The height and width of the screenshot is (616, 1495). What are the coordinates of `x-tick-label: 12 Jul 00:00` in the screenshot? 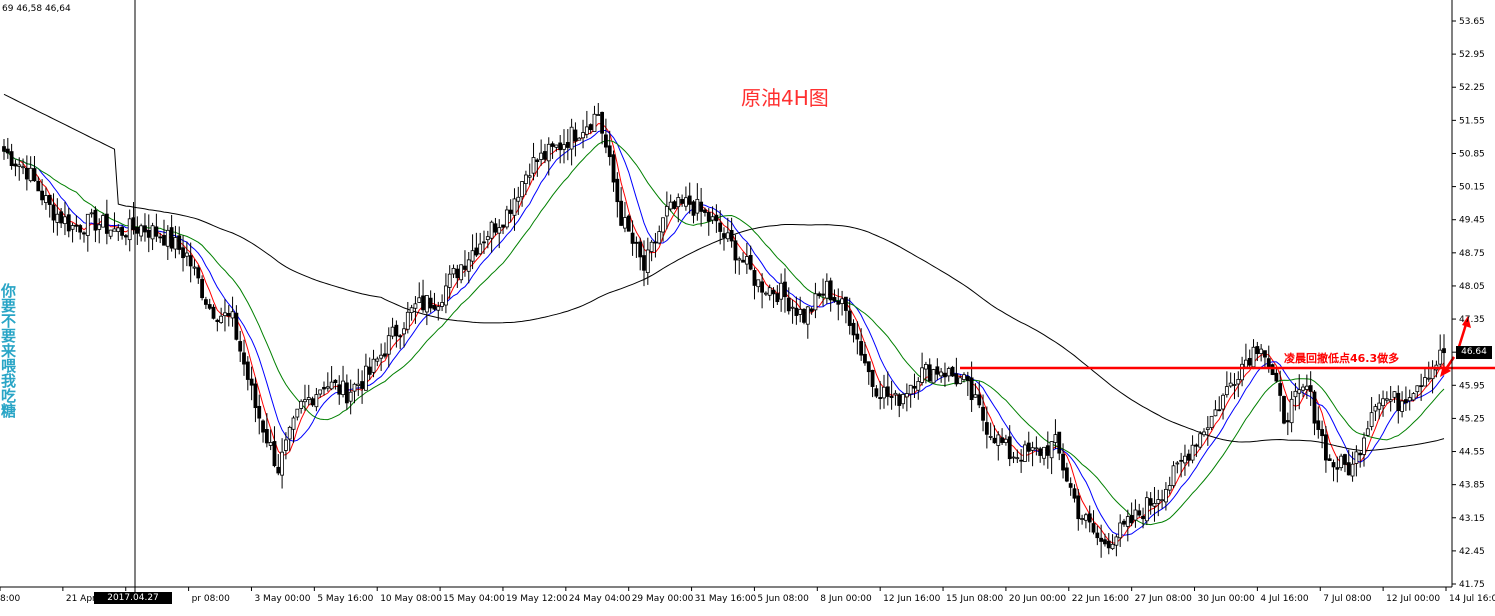 It's located at (1413, 599).